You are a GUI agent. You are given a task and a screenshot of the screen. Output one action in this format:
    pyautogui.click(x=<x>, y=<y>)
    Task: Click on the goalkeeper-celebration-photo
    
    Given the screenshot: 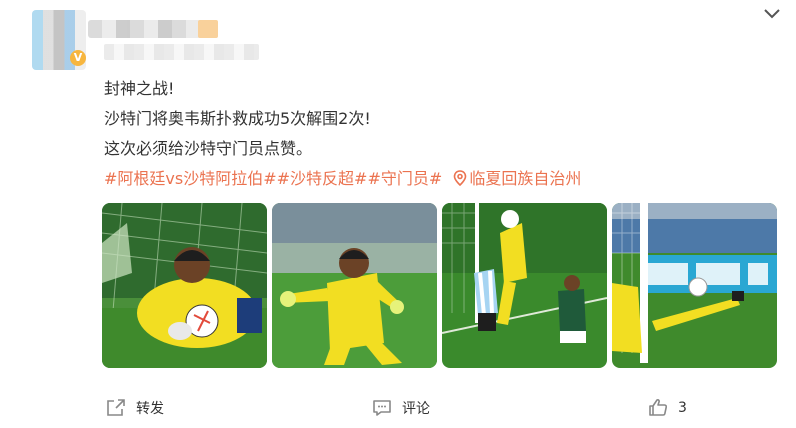 What is the action you would take?
    pyautogui.click(x=354, y=285)
    